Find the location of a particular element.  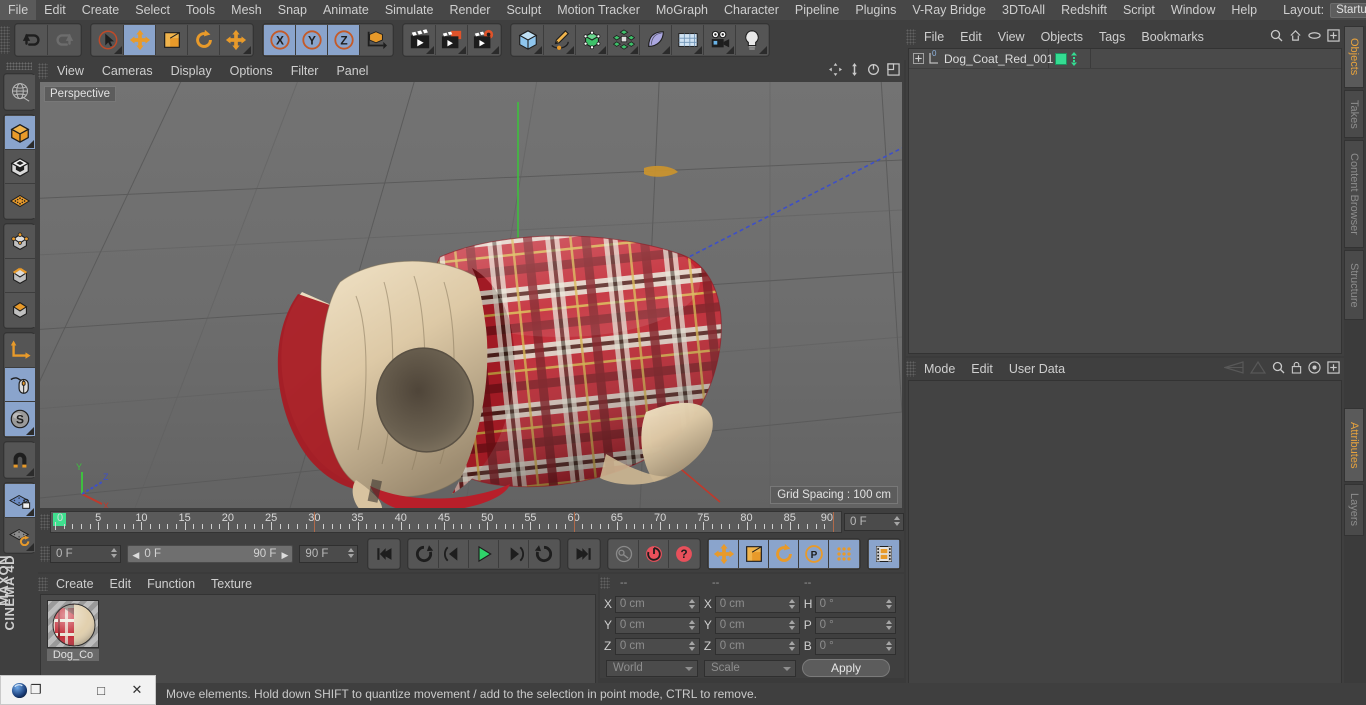

play-button is located at coordinates (484, 554).